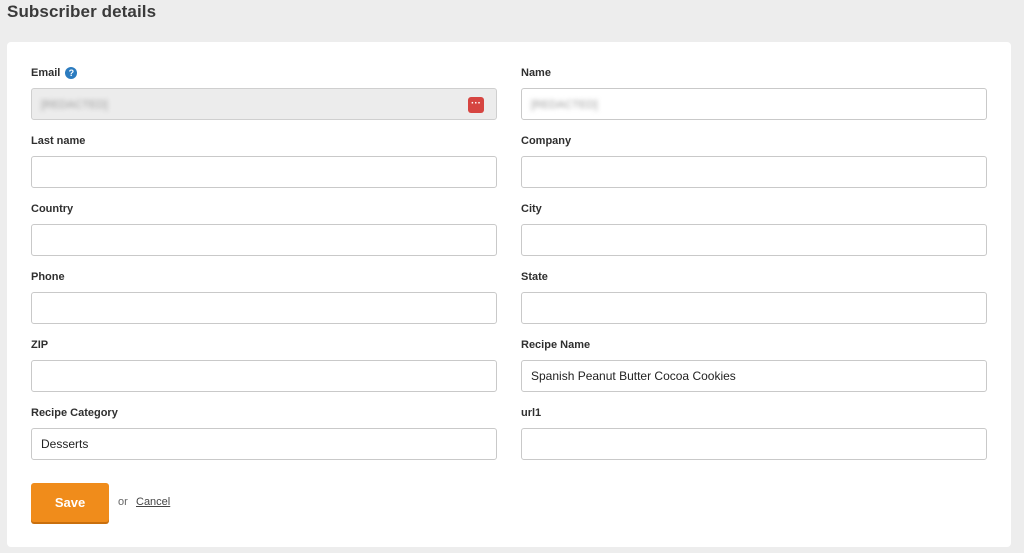  Describe the element at coordinates (546, 141) in the screenshot. I see `company-label: Company` at that location.